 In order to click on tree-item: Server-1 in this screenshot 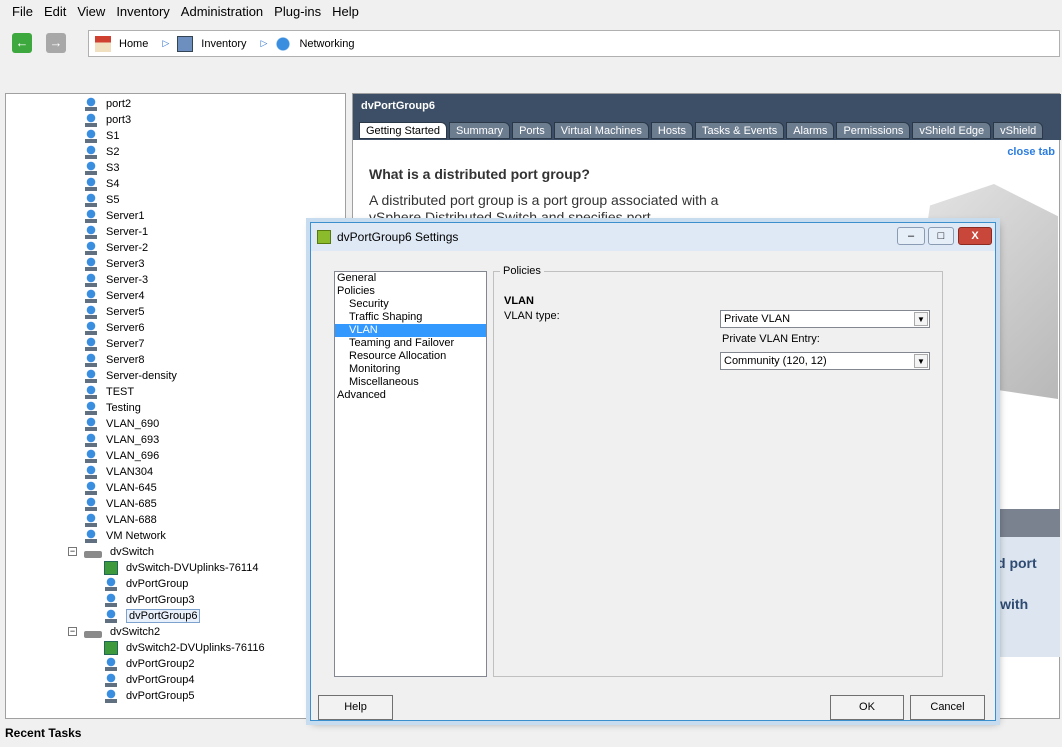, I will do `click(116, 232)`.